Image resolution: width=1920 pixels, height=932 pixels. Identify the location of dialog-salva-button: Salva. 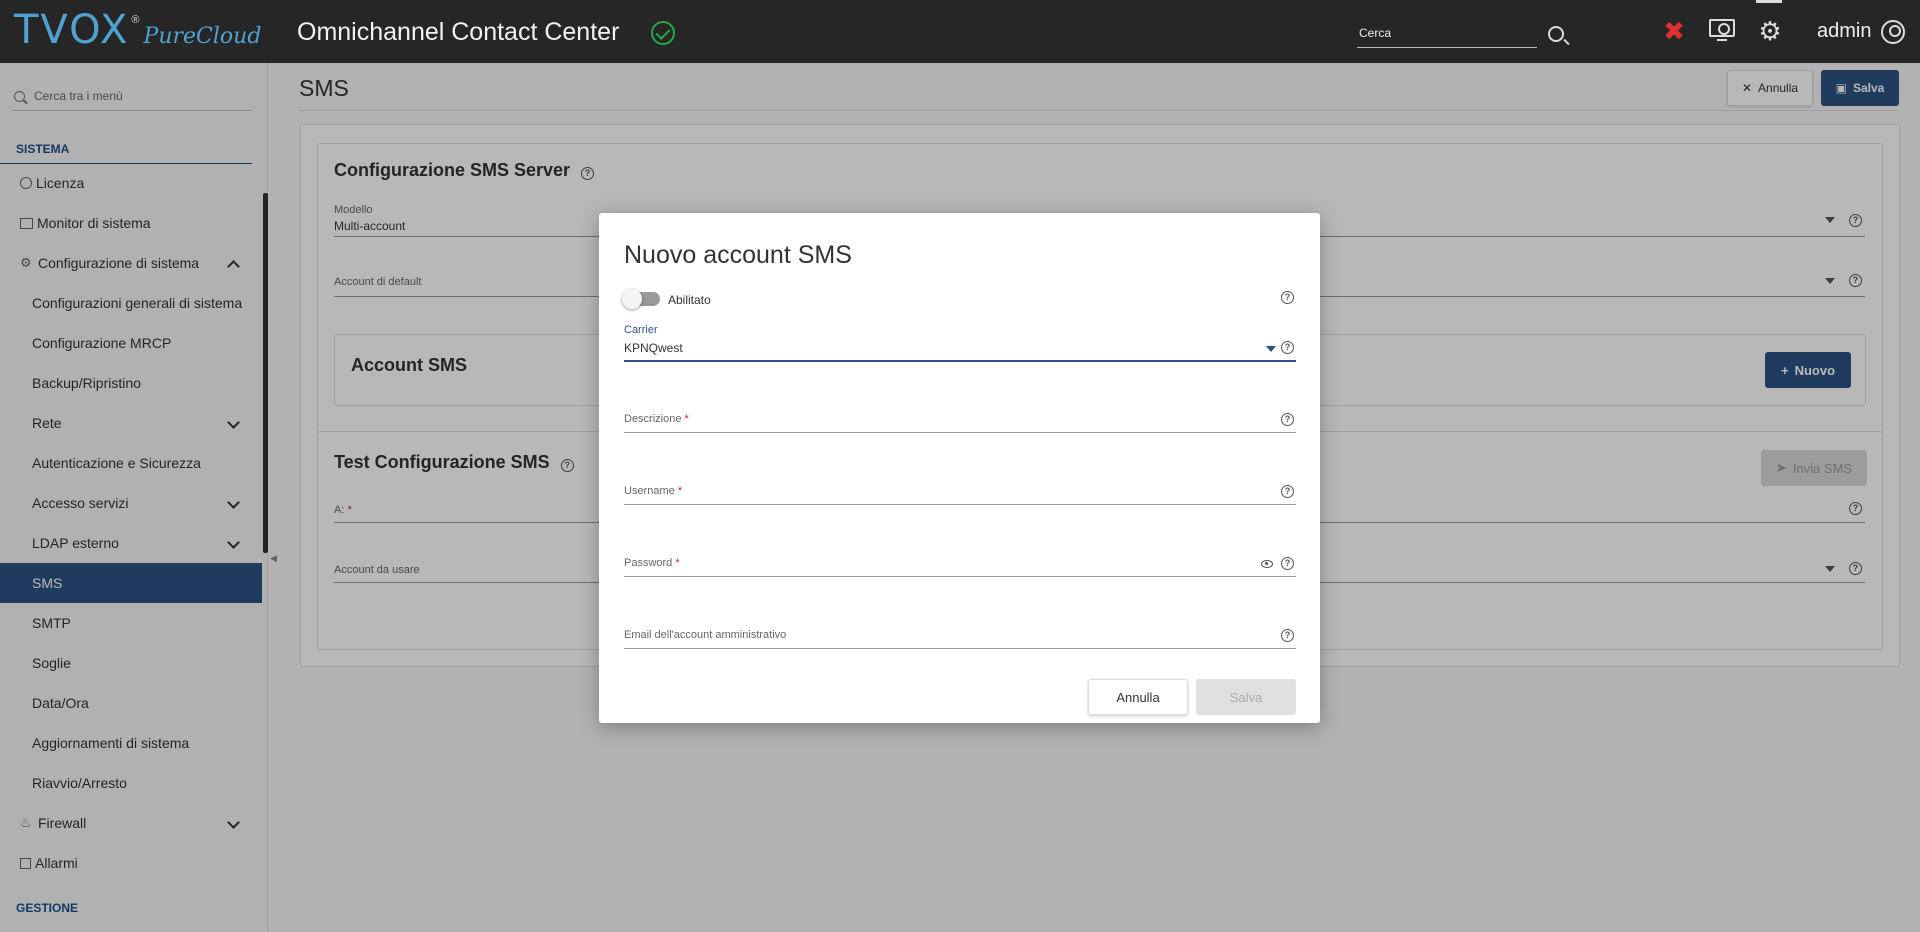
(1246, 697).